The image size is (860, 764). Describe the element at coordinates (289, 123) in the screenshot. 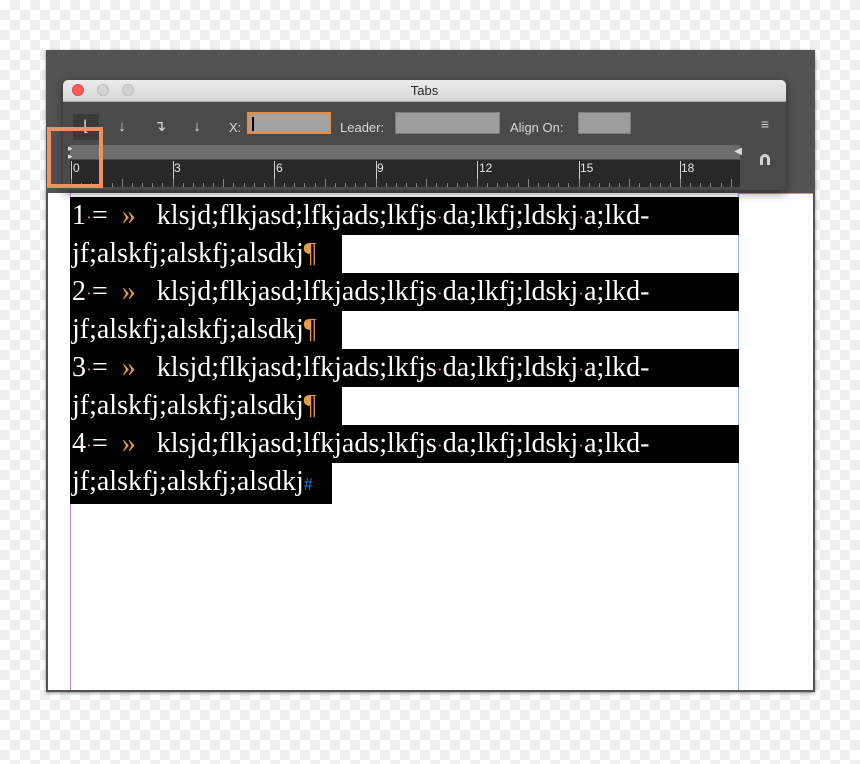

I see `x-position-input` at that location.